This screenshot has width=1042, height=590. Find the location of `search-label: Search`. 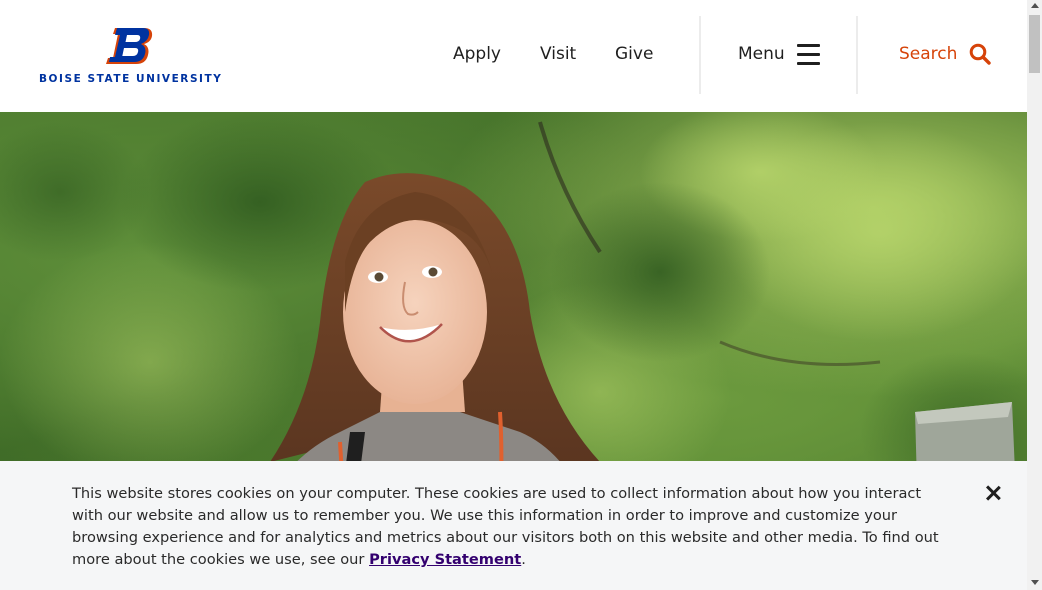

search-label: Search is located at coordinates (928, 54).